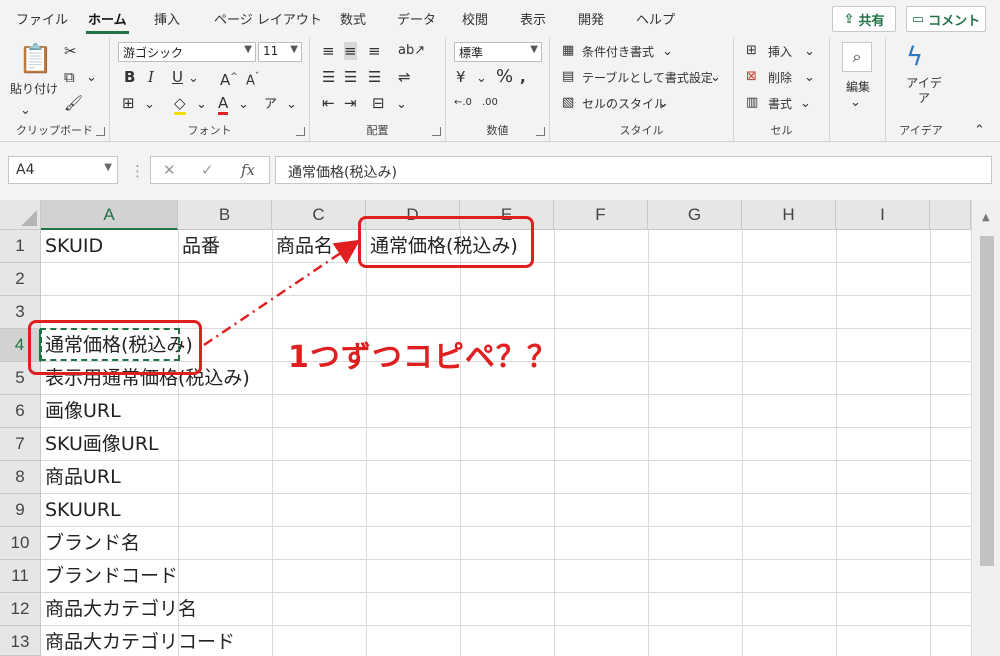 This screenshot has height=656, width=1000. Describe the element at coordinates (73, 103) in the screenshot. I see `format-painter-icon: 🖌` at that location.